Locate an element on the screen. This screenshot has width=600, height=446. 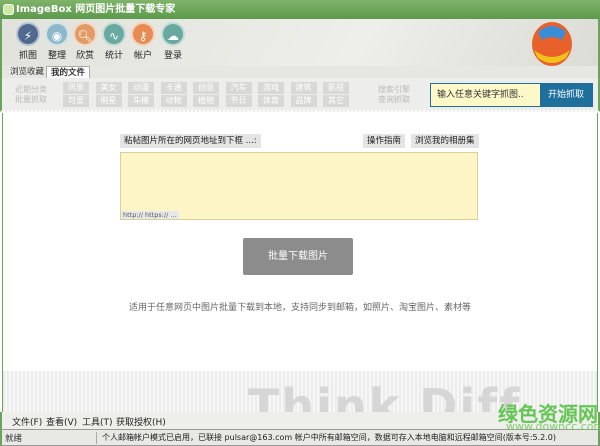
toolbar-capture-button: ⚡ 抓图 is located at coordinates (28, 41).